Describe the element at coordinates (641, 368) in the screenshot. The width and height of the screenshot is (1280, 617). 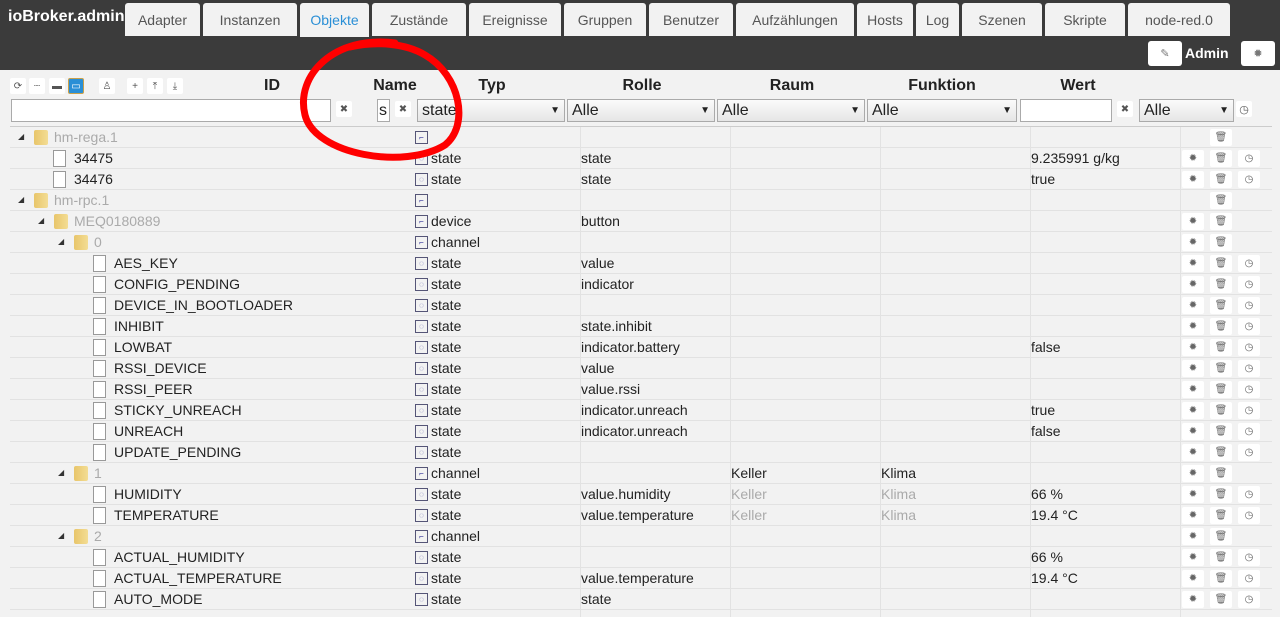
I see `table-row: RSSI_DEVICE ◌ state value ✹ 🗑 ◷` at that location.